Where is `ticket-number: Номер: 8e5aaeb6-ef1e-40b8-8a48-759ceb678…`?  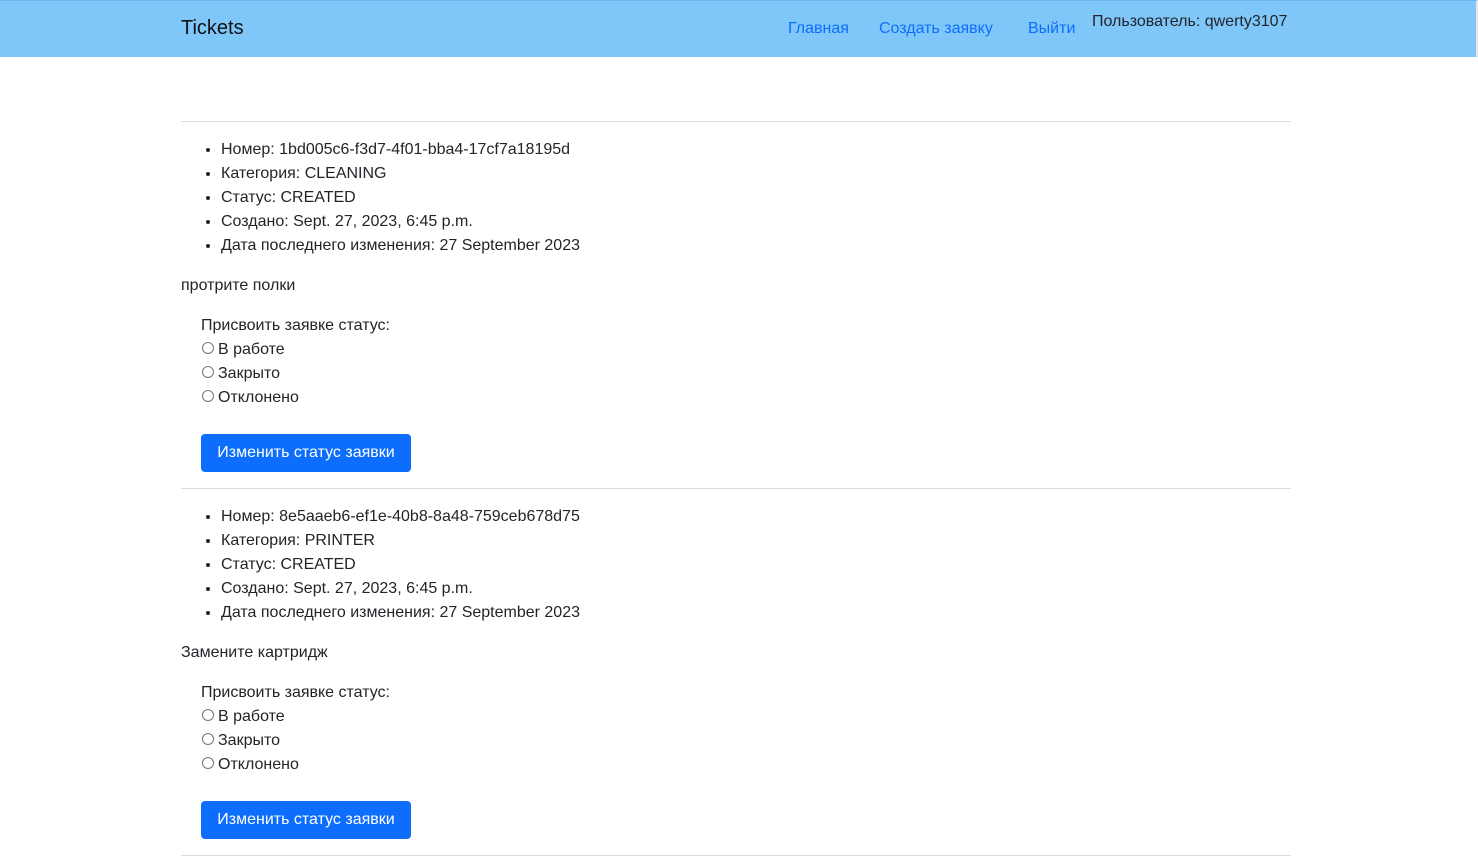 ticket-number: Номер: 8e5aaeb6-ef1e-40b8-8a48-759ceb678… is located at coordinates (756, 517).